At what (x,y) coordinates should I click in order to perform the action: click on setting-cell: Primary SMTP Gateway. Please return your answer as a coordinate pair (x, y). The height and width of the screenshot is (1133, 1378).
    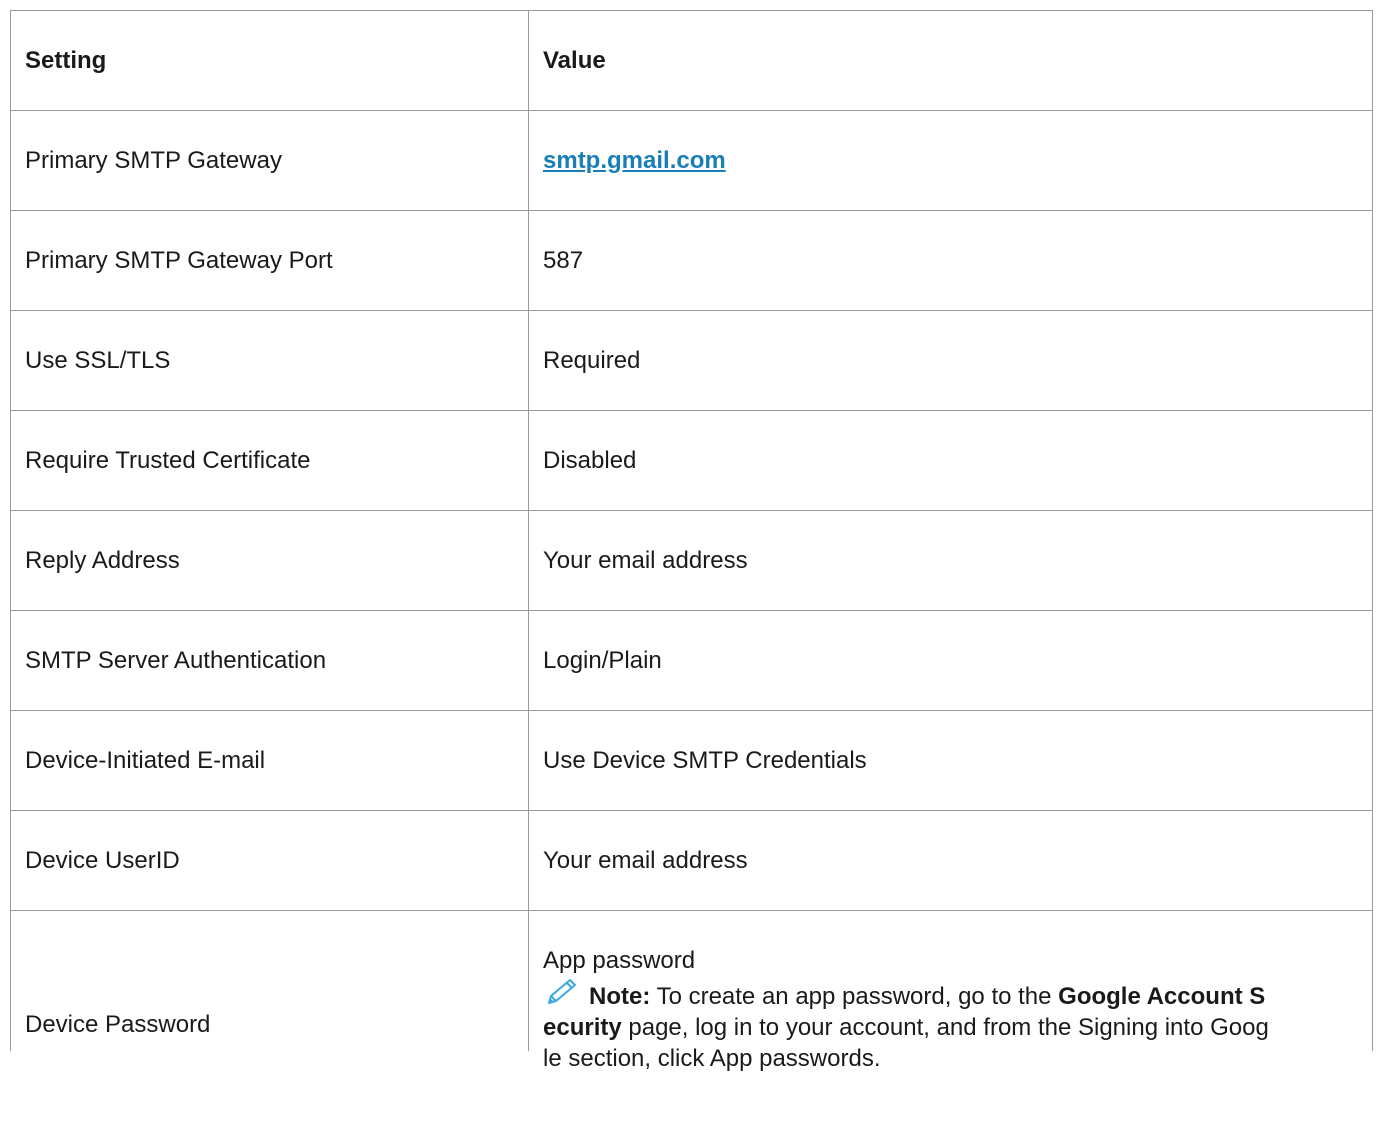
    Looking at the image, I should click on (270, 160).